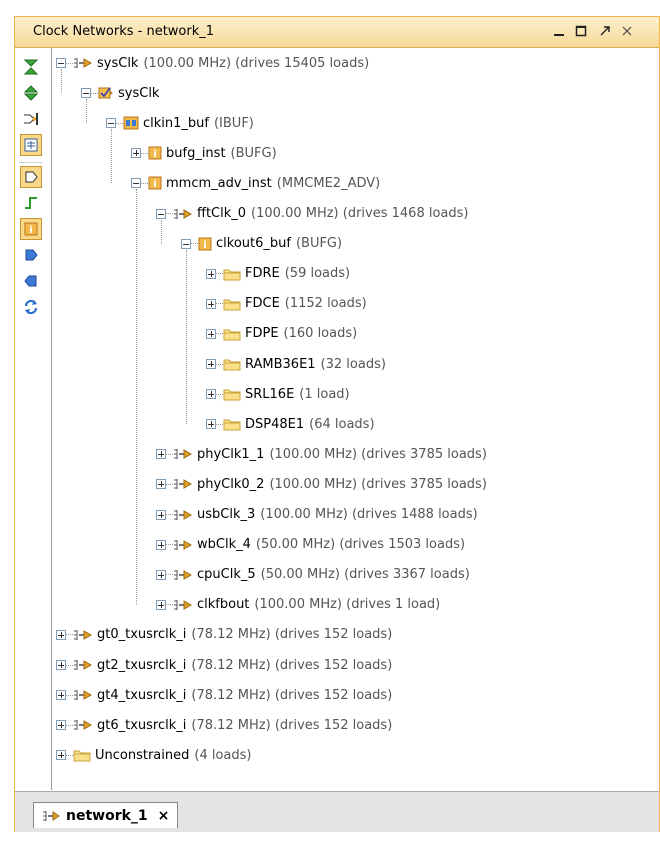 Image resolution: width=660 pixels, height=844 pixels. What do you see at coordinates (83, 665) in the screenshot?
I see `clock-net-icon` at bounding box center [83, 665].